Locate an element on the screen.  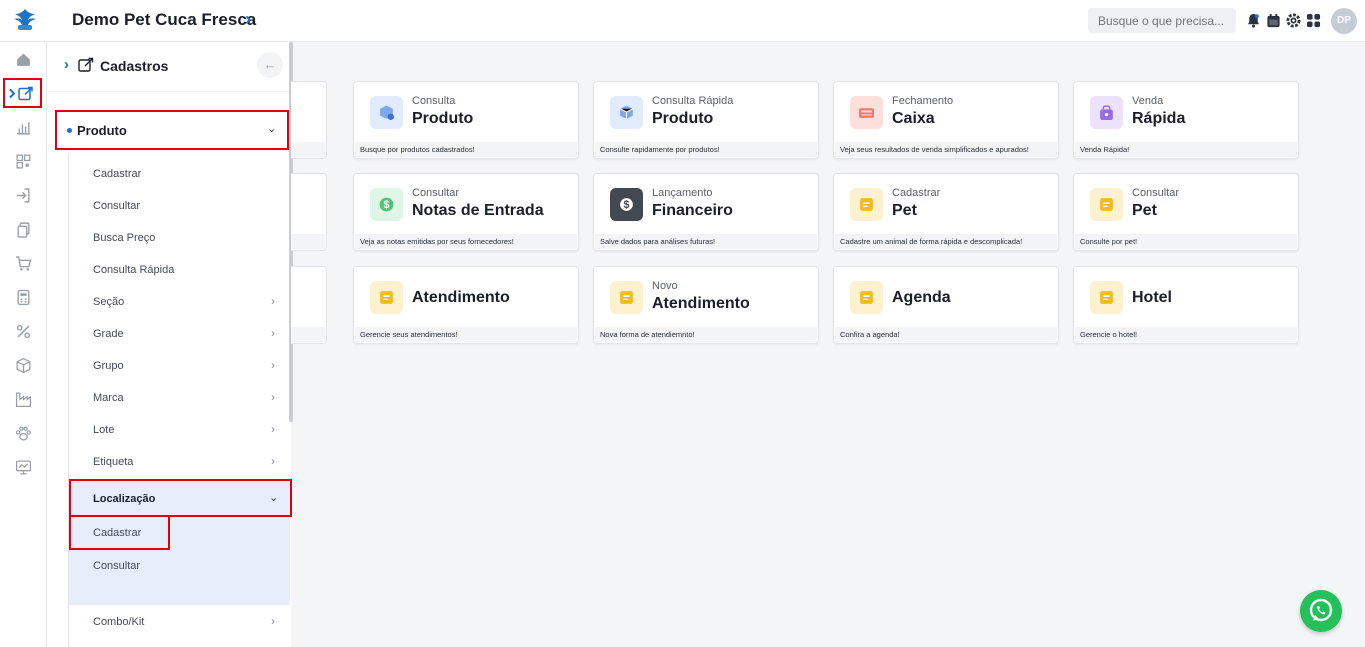
drawer-header: › Cadastros ← is located at coordinates (169, 67).